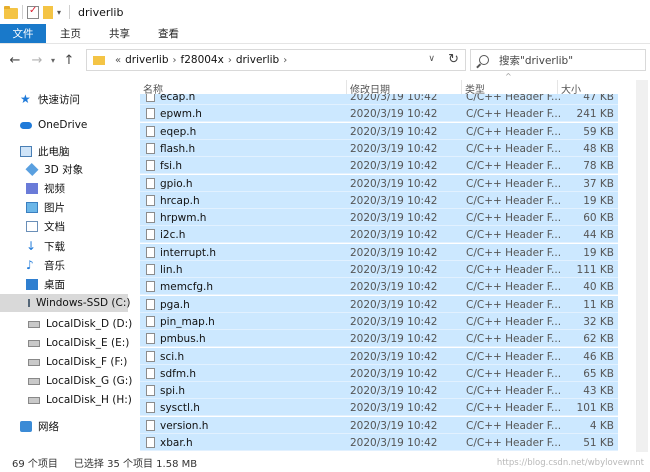  I want to click on search-icon, so click(484, 60).